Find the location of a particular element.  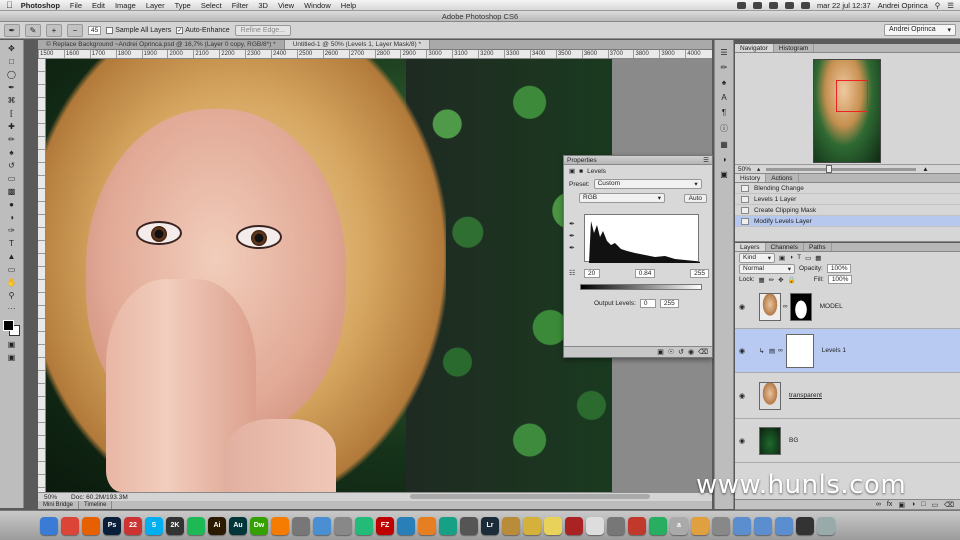

layer-transparent: ◉ transparent is located at coordinates (847, 396).